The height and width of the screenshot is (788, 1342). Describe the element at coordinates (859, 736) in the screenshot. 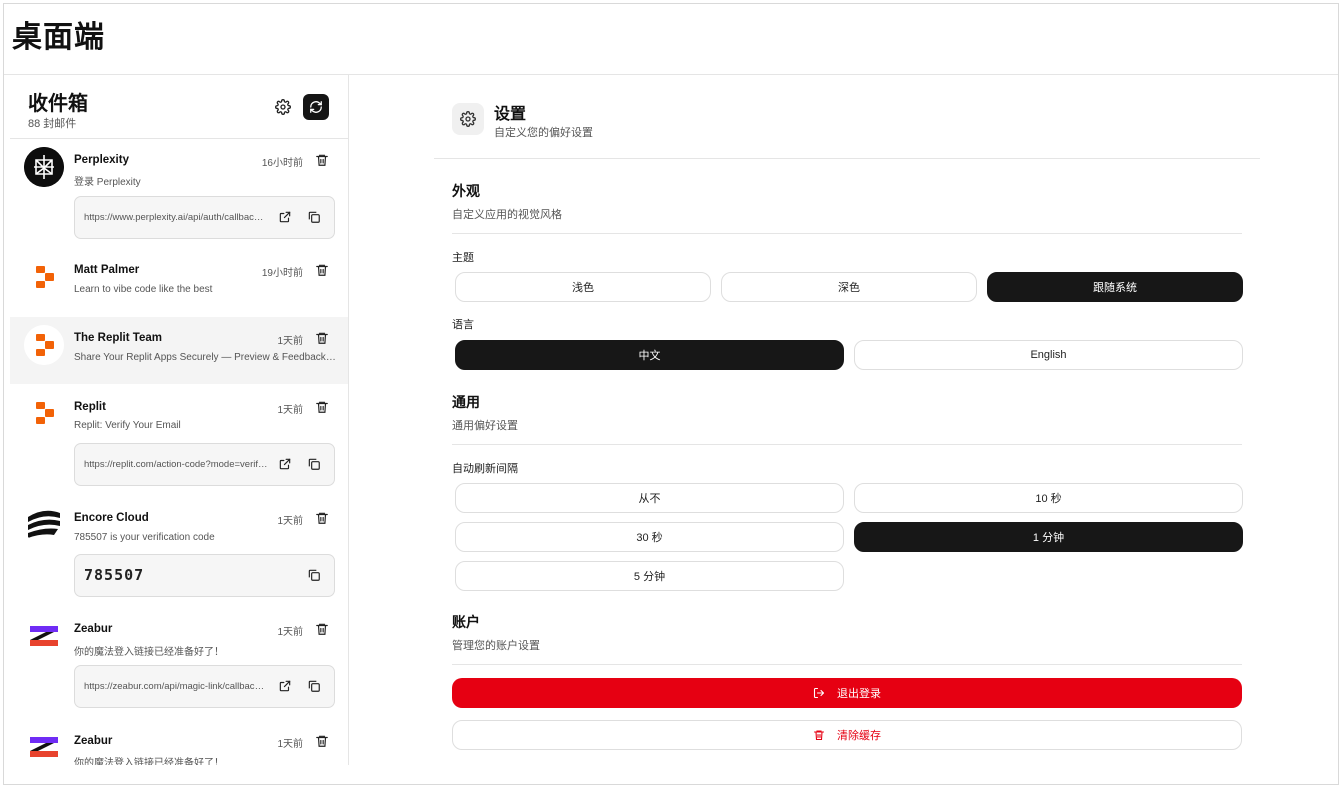

I see `clear-cache-label: 清除缓存` at that location.